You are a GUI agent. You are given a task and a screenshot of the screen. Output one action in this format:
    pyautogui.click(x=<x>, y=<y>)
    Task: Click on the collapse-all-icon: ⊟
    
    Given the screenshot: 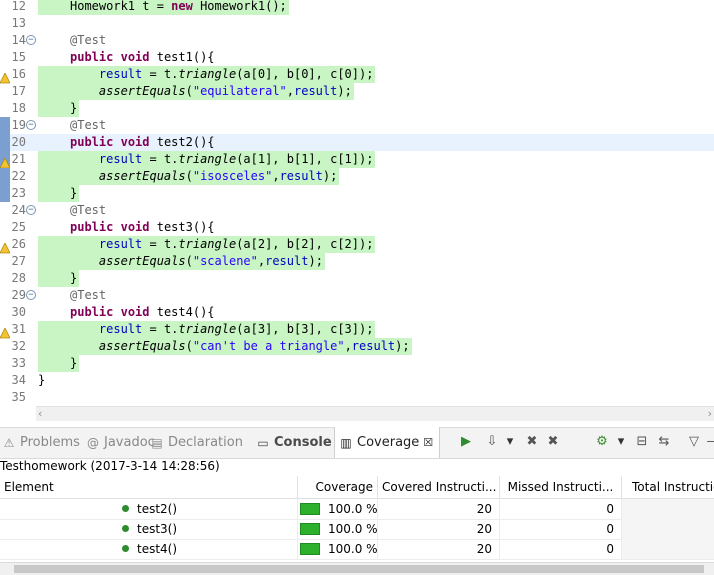 What is the action you would take?
    pyautogui.click(x=642, y=442)
    